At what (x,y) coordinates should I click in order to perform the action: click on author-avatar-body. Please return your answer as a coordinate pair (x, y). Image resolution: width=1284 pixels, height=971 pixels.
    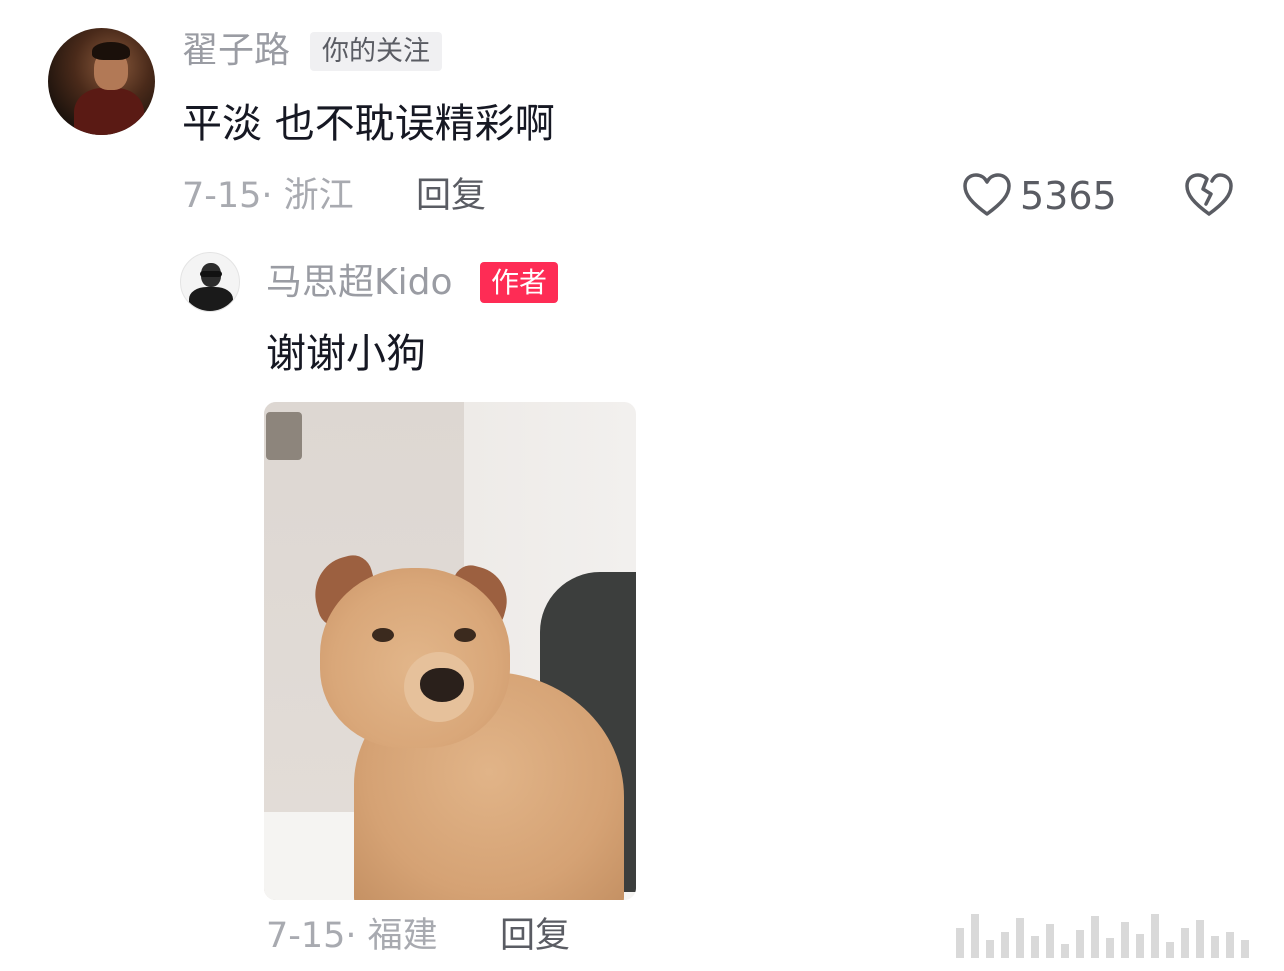
    Looking at the image, I should click on (211, 299).